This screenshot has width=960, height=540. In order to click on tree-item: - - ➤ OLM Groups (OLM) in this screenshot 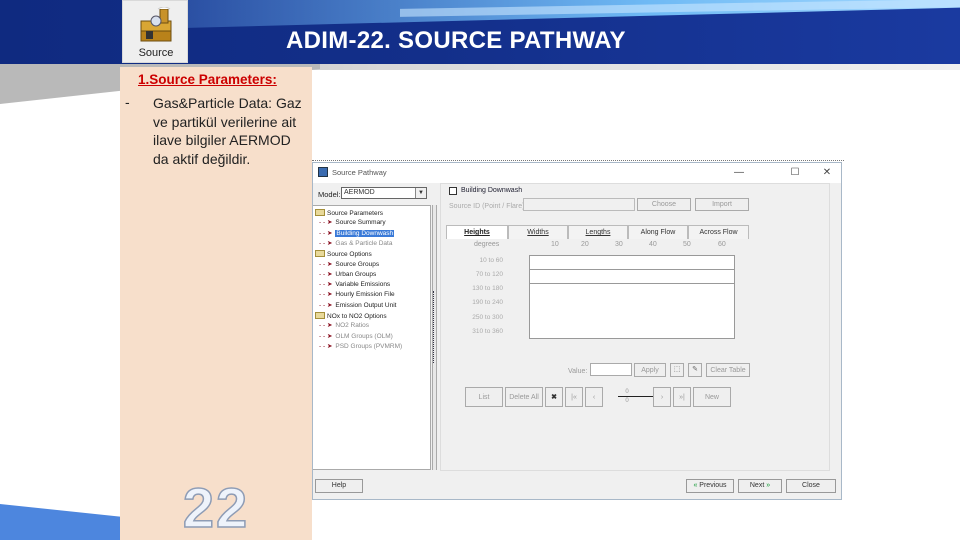, I will do `click(356, 337)`.